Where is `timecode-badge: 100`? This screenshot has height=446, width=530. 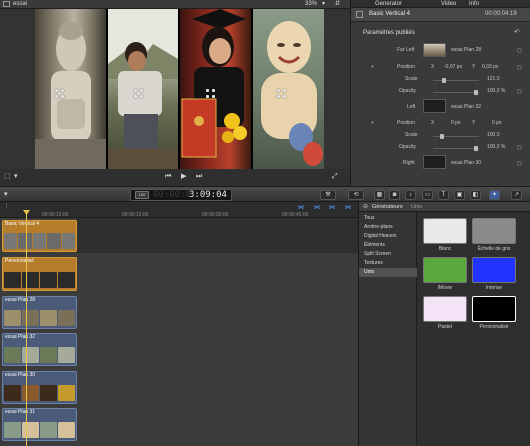 timecode-badge: 100 is located at coordinates (142, 195).